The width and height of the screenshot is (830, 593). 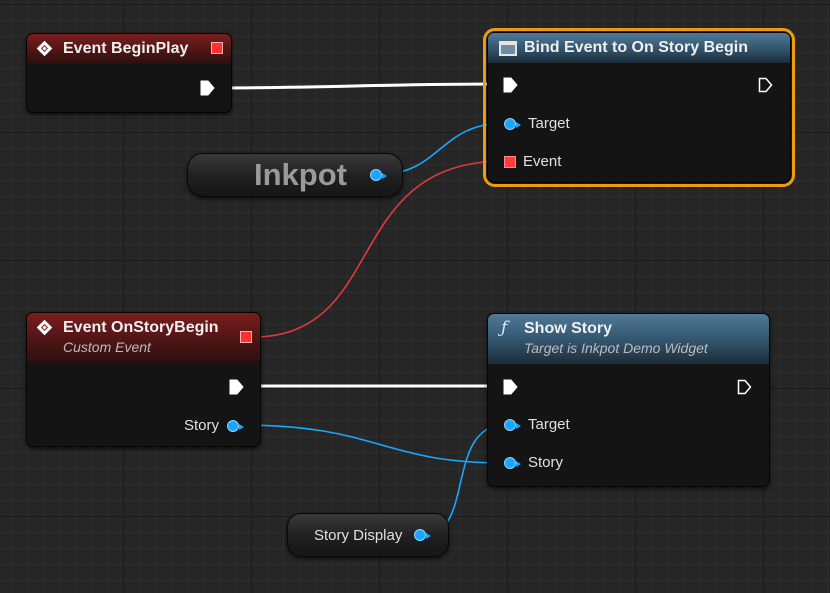 I want to click on variable-label: Story Display, so click(x=358, y=535).